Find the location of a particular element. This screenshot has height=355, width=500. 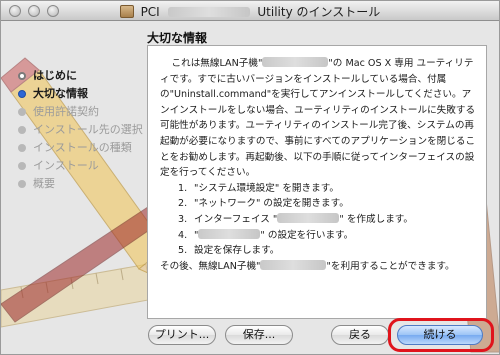

step-text: 設定を保存します。 is located at coordinates (237, 251).